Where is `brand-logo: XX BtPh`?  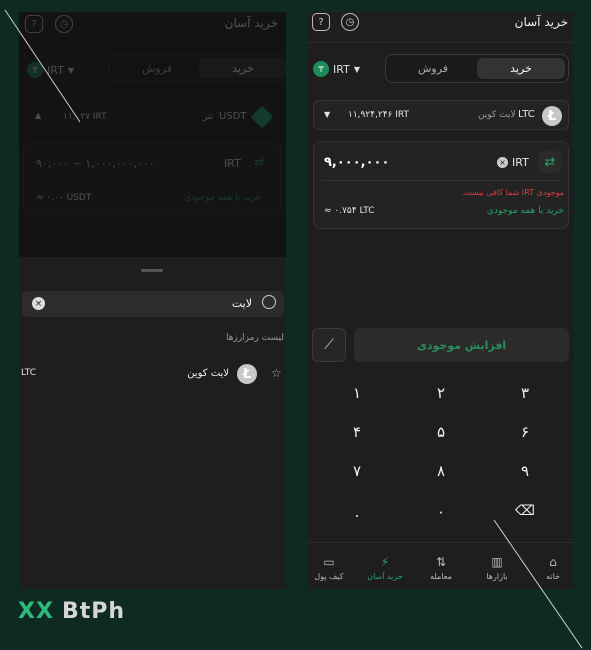 brand-logo: XX BtPh is located at coordinates (71, 611).